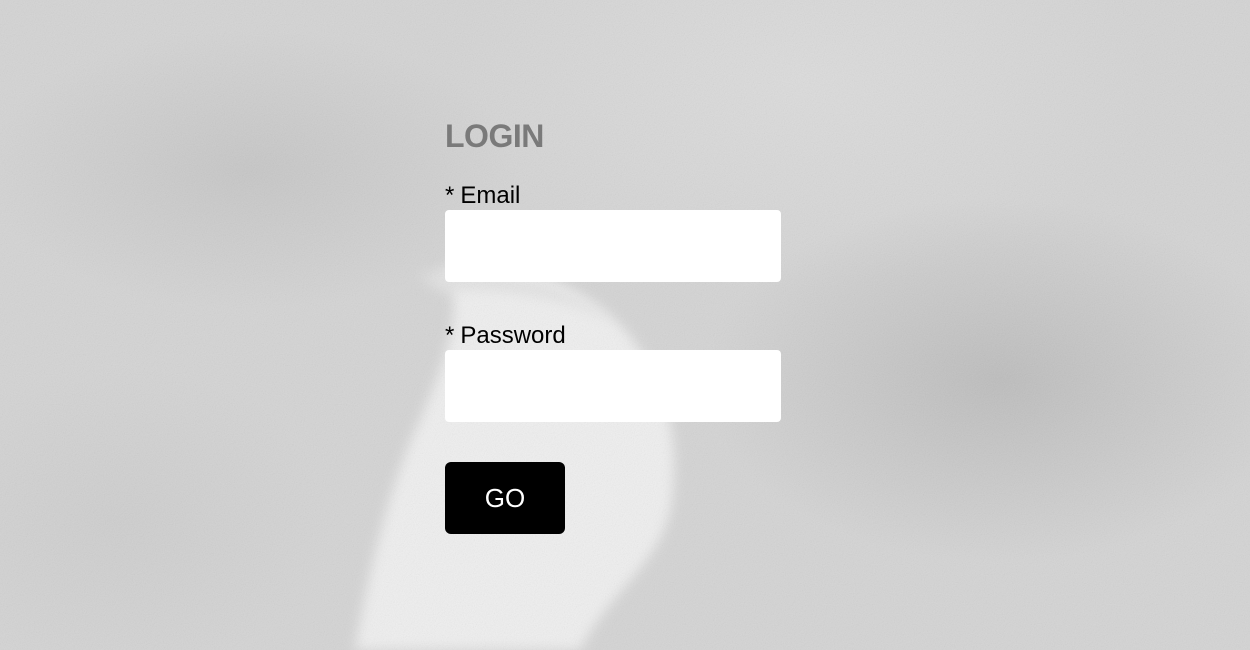 The image size is (1250, 650). Describe the element at coordinates (613, 336) in the screenshot. I see `password-label: * Password` at that location.